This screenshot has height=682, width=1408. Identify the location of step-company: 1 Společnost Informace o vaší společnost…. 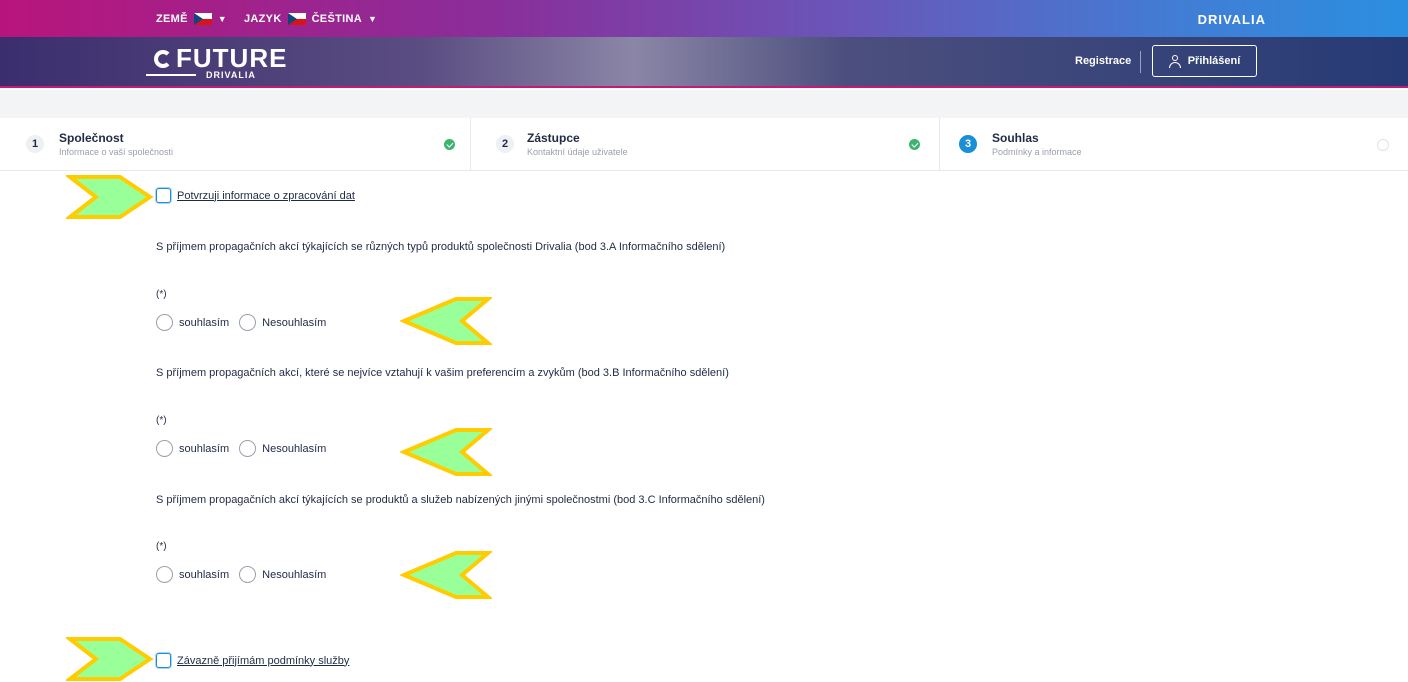
(235, 144).